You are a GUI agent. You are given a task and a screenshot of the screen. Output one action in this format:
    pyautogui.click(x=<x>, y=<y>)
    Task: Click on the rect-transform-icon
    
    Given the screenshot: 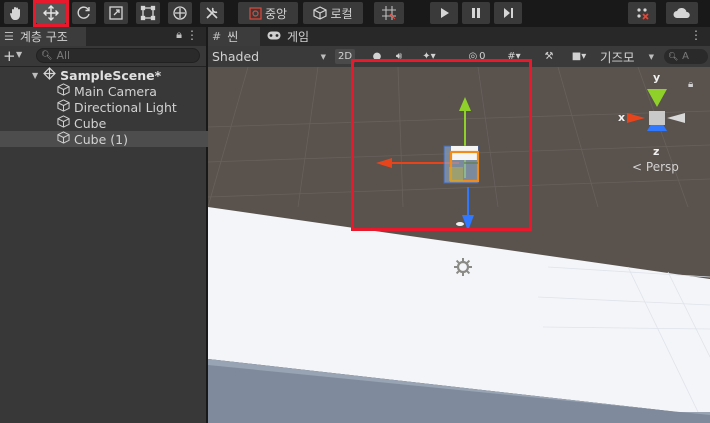 What is the action you would take?
    pyautogui.click(x=148, y=13)
    